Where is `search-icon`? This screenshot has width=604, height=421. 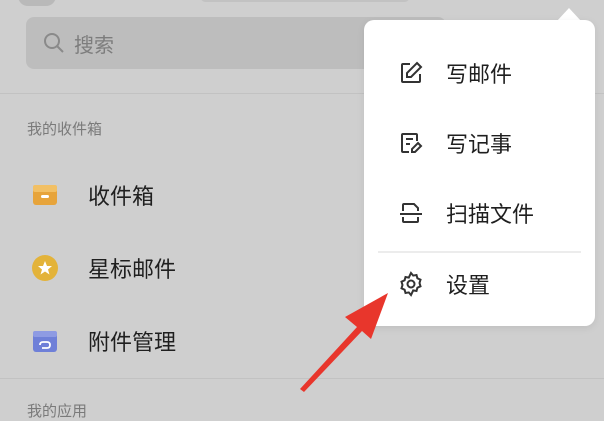
search-icon is located at coordinates (54, 43).